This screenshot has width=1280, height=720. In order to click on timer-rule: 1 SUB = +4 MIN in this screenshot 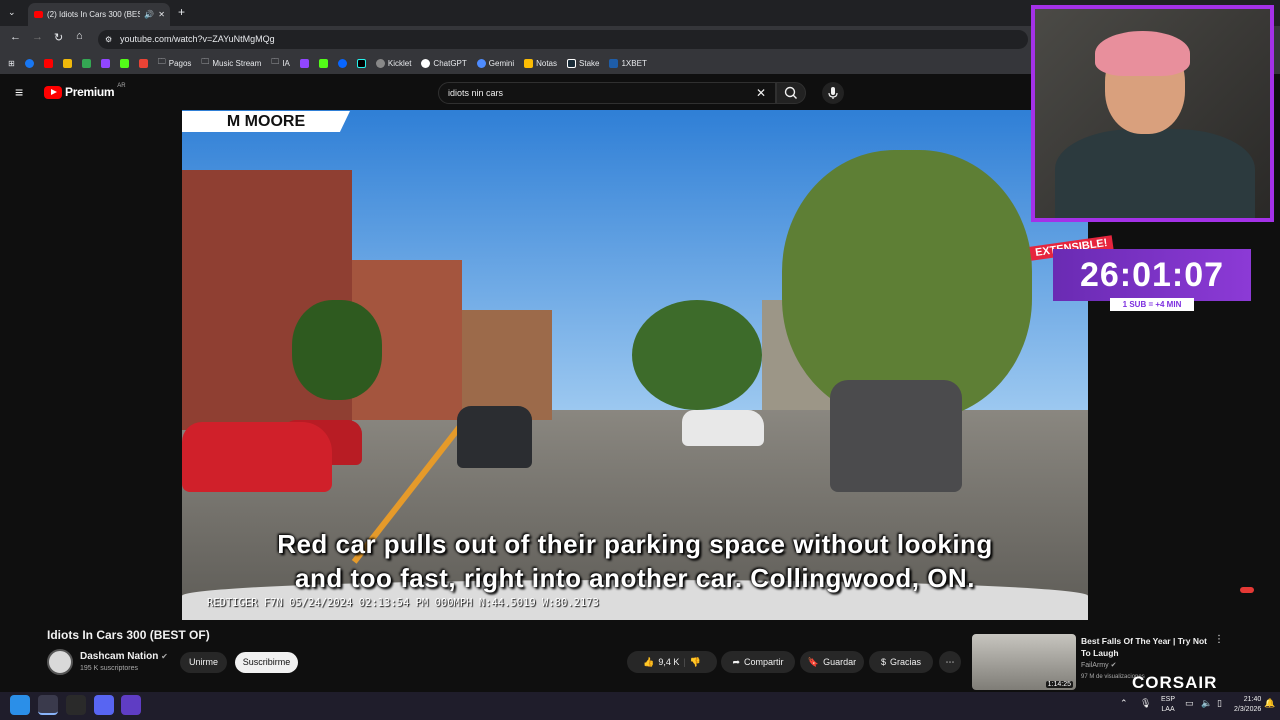, I will do `click(1152, 304)`.